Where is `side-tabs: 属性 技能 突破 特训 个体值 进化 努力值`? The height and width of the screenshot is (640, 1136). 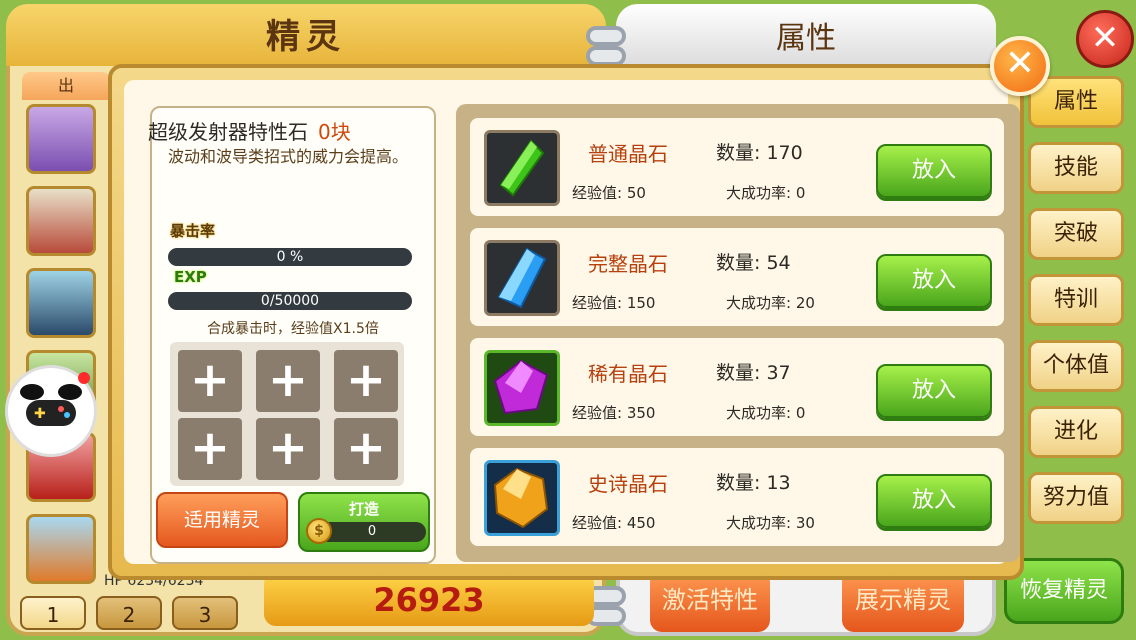
side-tabs: 属性 技能 突破 特训 个体值 进化 努力值 is located at coordinates (1078, 307).